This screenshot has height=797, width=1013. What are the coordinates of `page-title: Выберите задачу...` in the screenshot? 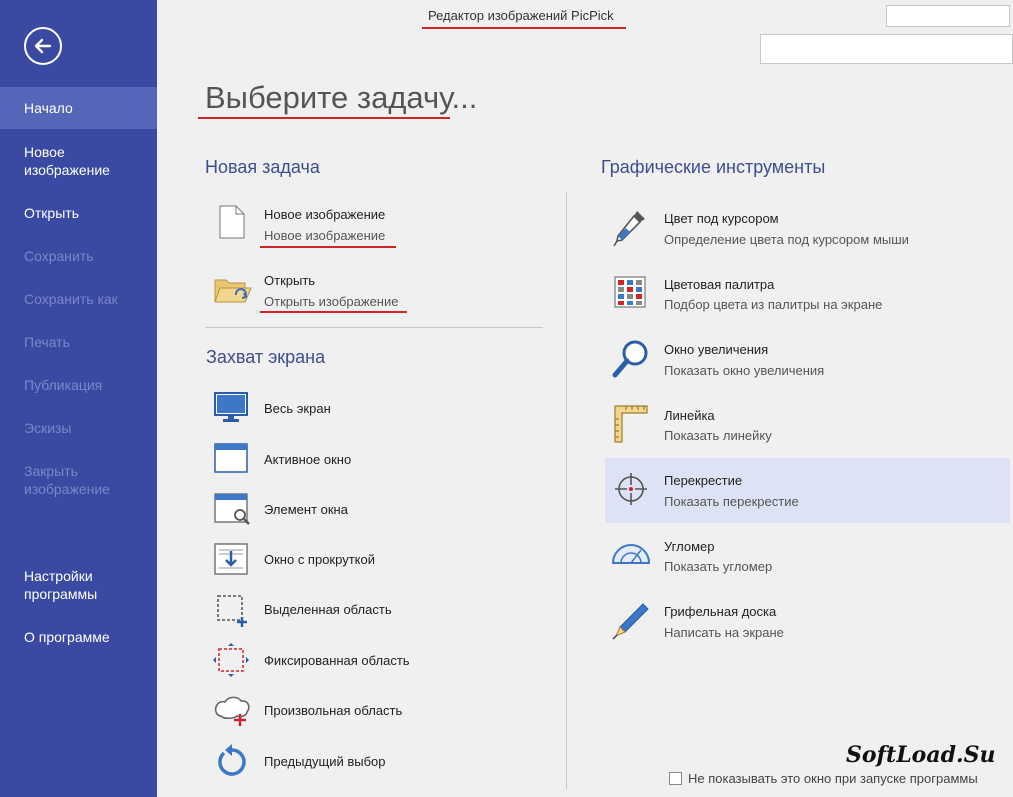 It's located at (341, 97).